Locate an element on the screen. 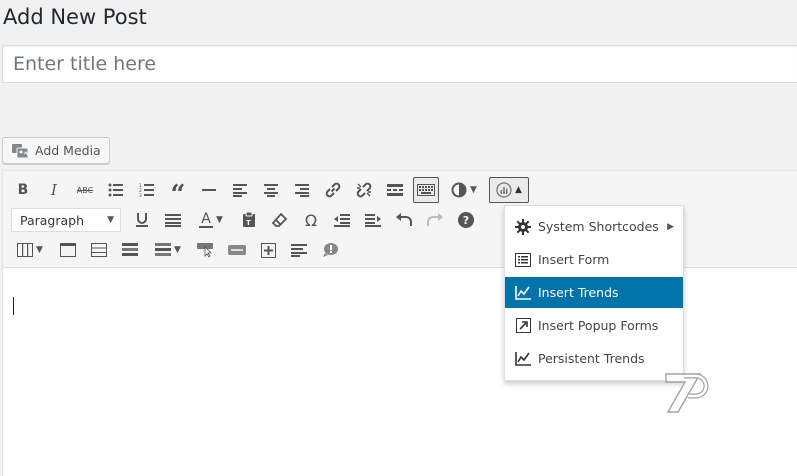 The width and height of the screenshot is (797, 476). strikethrough-button: ABC is located at coordinates (85, 190).